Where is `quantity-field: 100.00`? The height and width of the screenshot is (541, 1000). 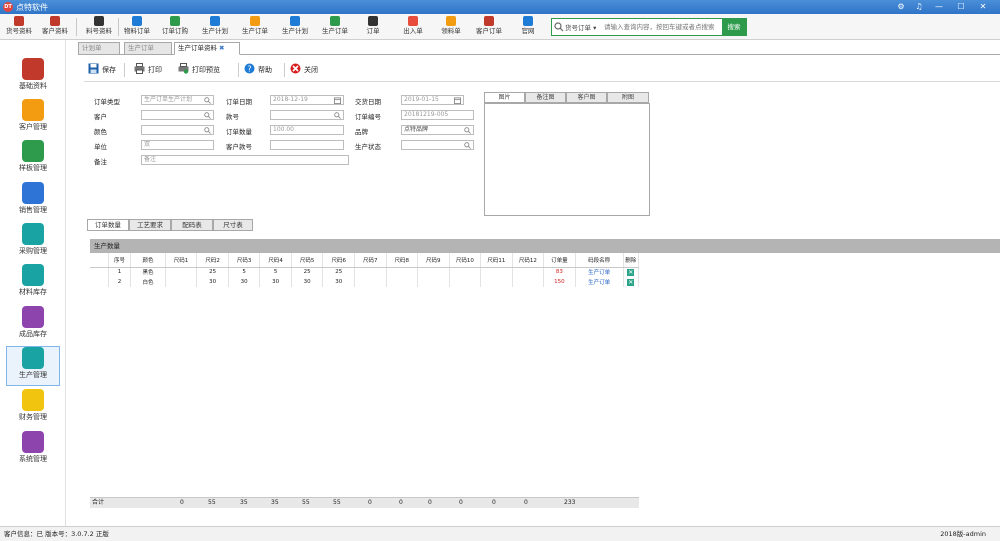
quantity-field: 100.00 is located at coordinates (307, 130).